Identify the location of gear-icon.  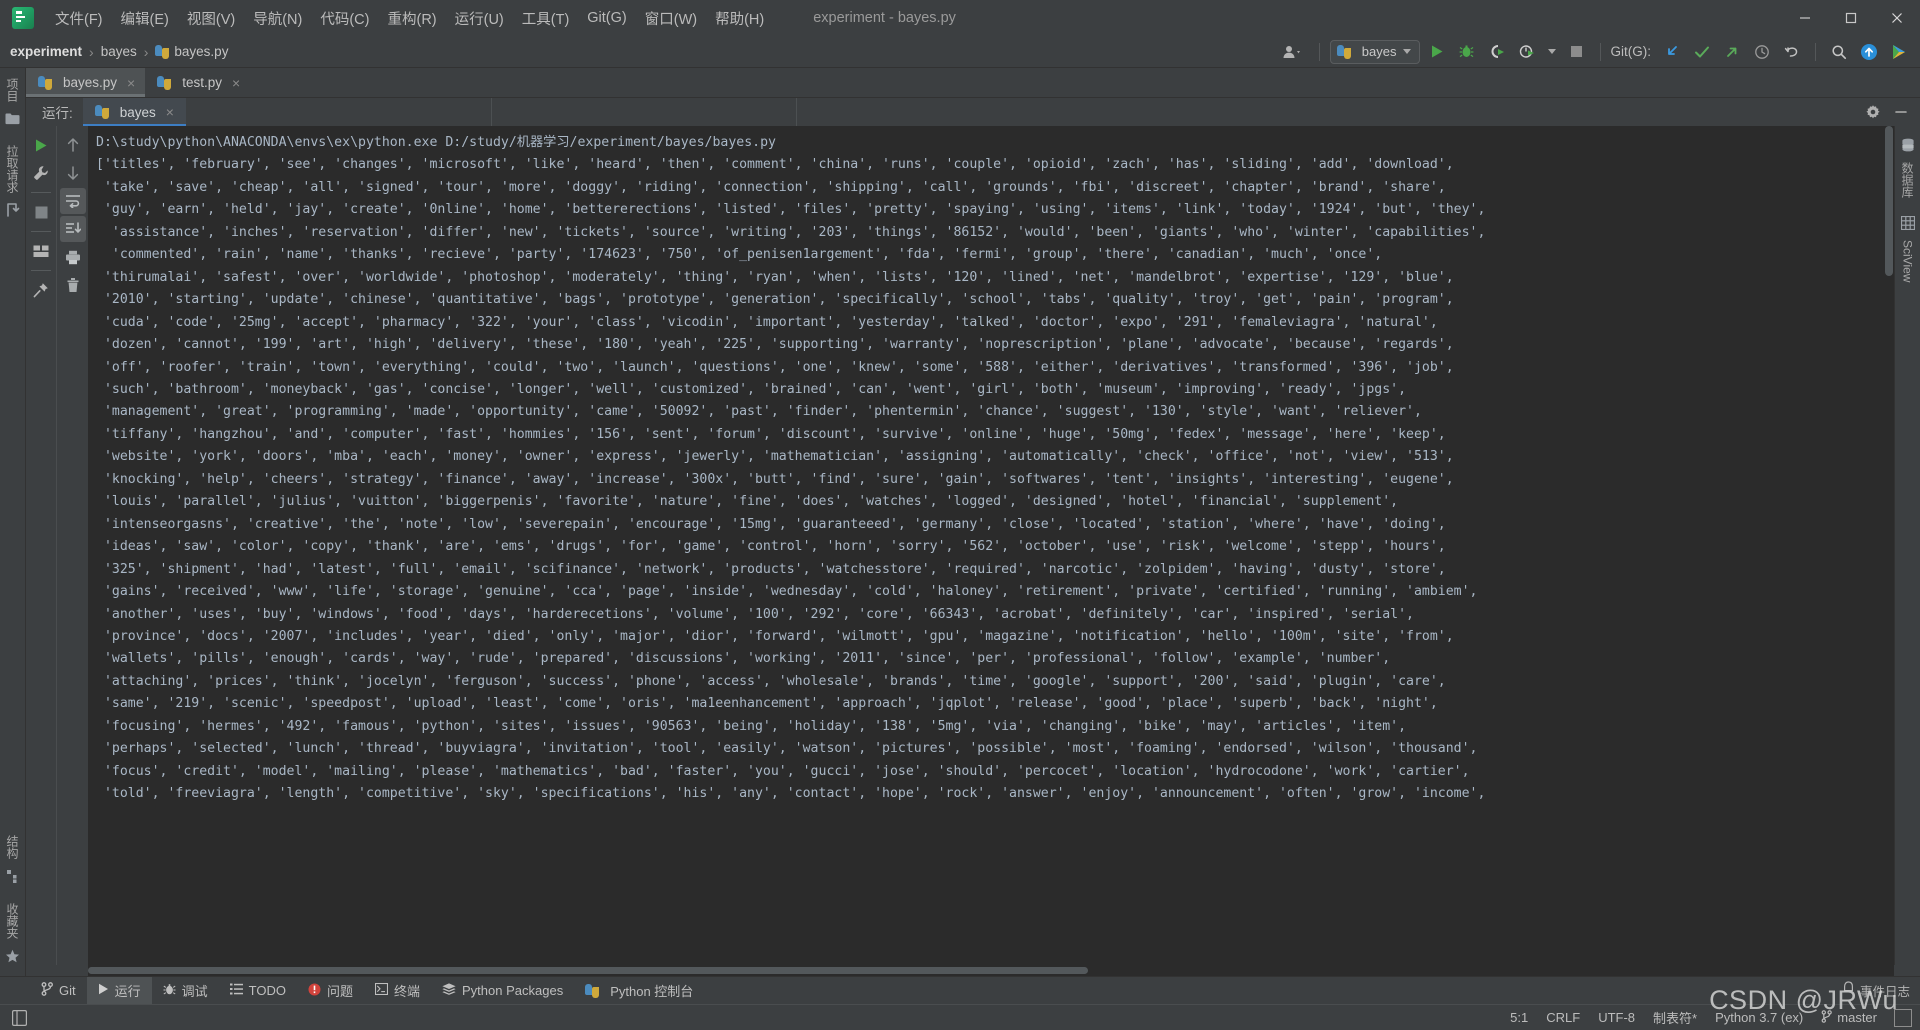
(1873, 112).